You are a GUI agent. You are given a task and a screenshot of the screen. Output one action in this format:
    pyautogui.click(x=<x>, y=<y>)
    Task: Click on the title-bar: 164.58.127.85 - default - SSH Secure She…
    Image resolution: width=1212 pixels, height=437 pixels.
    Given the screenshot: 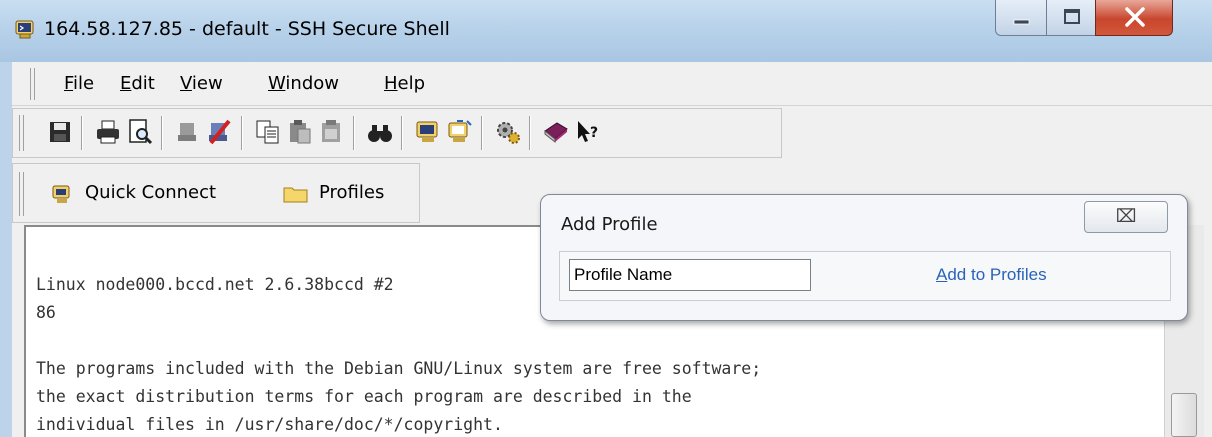 What is the action you would take?
    pyautogui.click(x=606, y=31)
    